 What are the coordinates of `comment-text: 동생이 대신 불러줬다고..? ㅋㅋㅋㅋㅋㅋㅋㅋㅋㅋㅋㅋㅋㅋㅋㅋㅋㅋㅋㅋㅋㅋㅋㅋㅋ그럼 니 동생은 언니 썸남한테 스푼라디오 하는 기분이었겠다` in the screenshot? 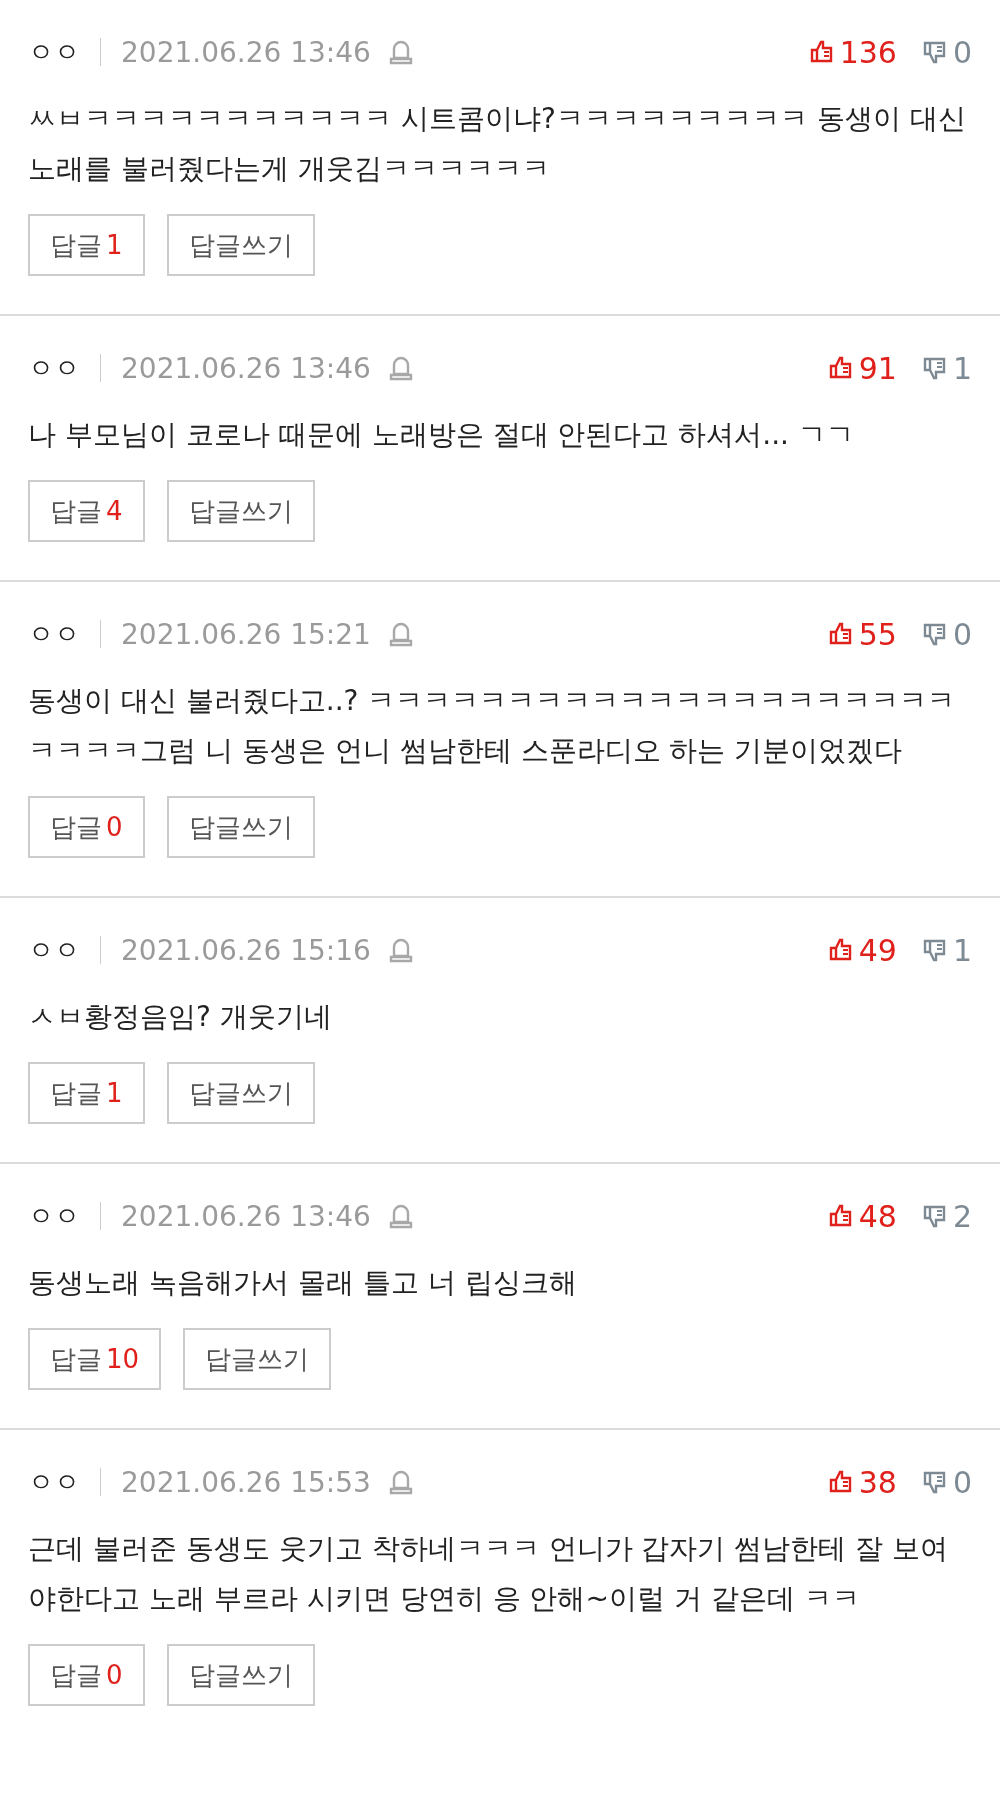 It's located at (492, 726).